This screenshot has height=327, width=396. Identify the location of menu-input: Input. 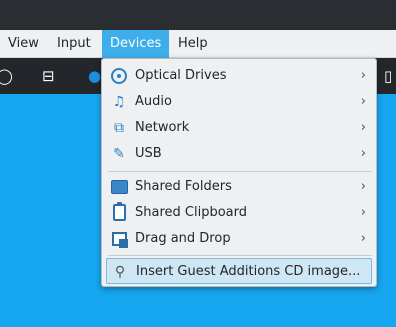
(74, 44).